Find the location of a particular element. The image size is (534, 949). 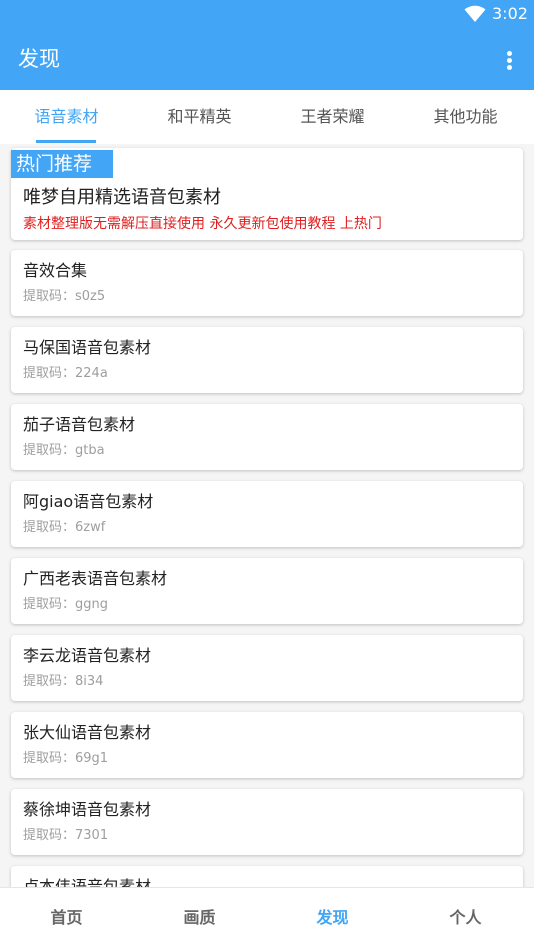

nav-profile: 个人 is located at coordinates (465, 918).